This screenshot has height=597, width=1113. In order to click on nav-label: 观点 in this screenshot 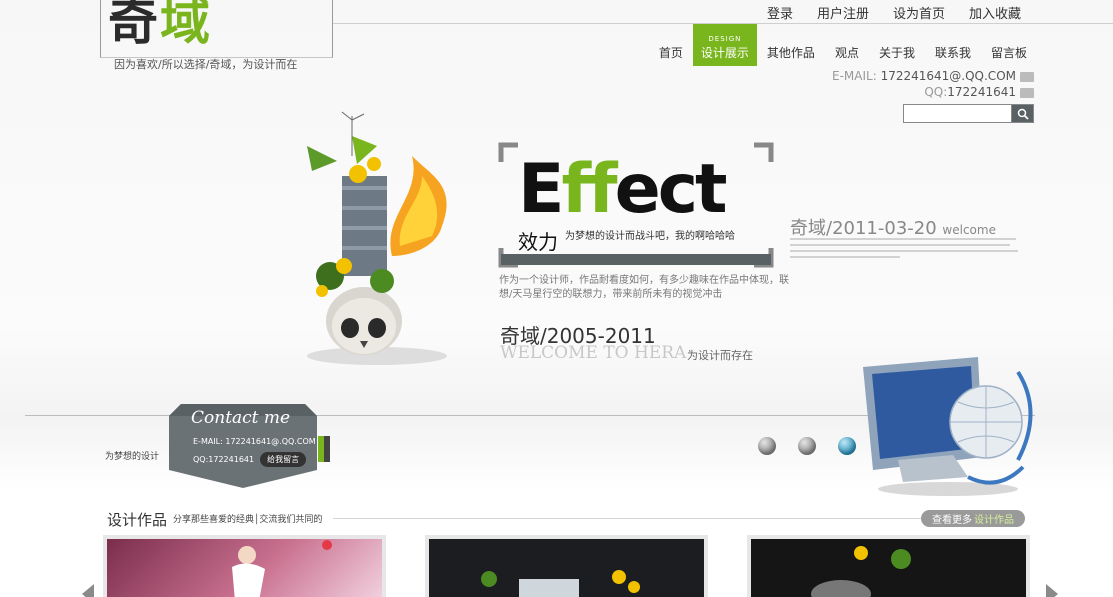, I will do `click(846, 53)`.